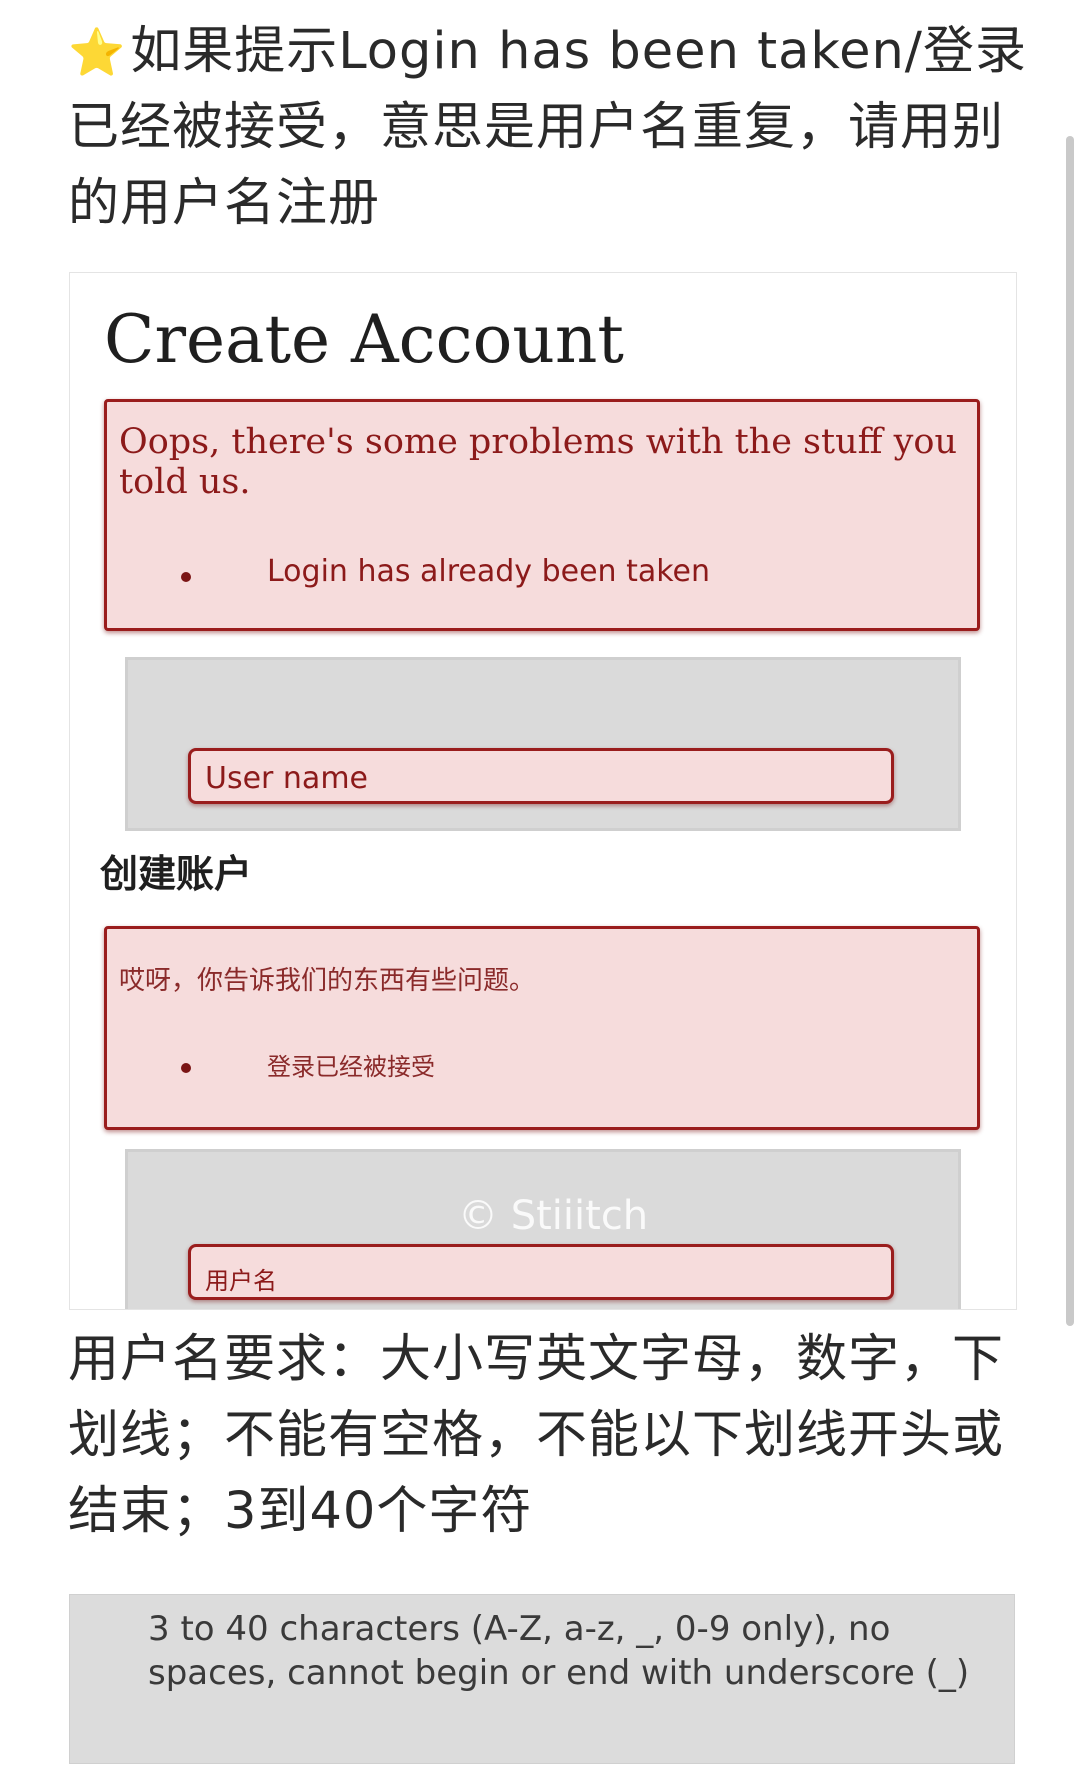  I want to click on error-box-chinese: 哎呀，你告诉我们的东西有些问题。 登录已经被接受, so click(542, 1028).